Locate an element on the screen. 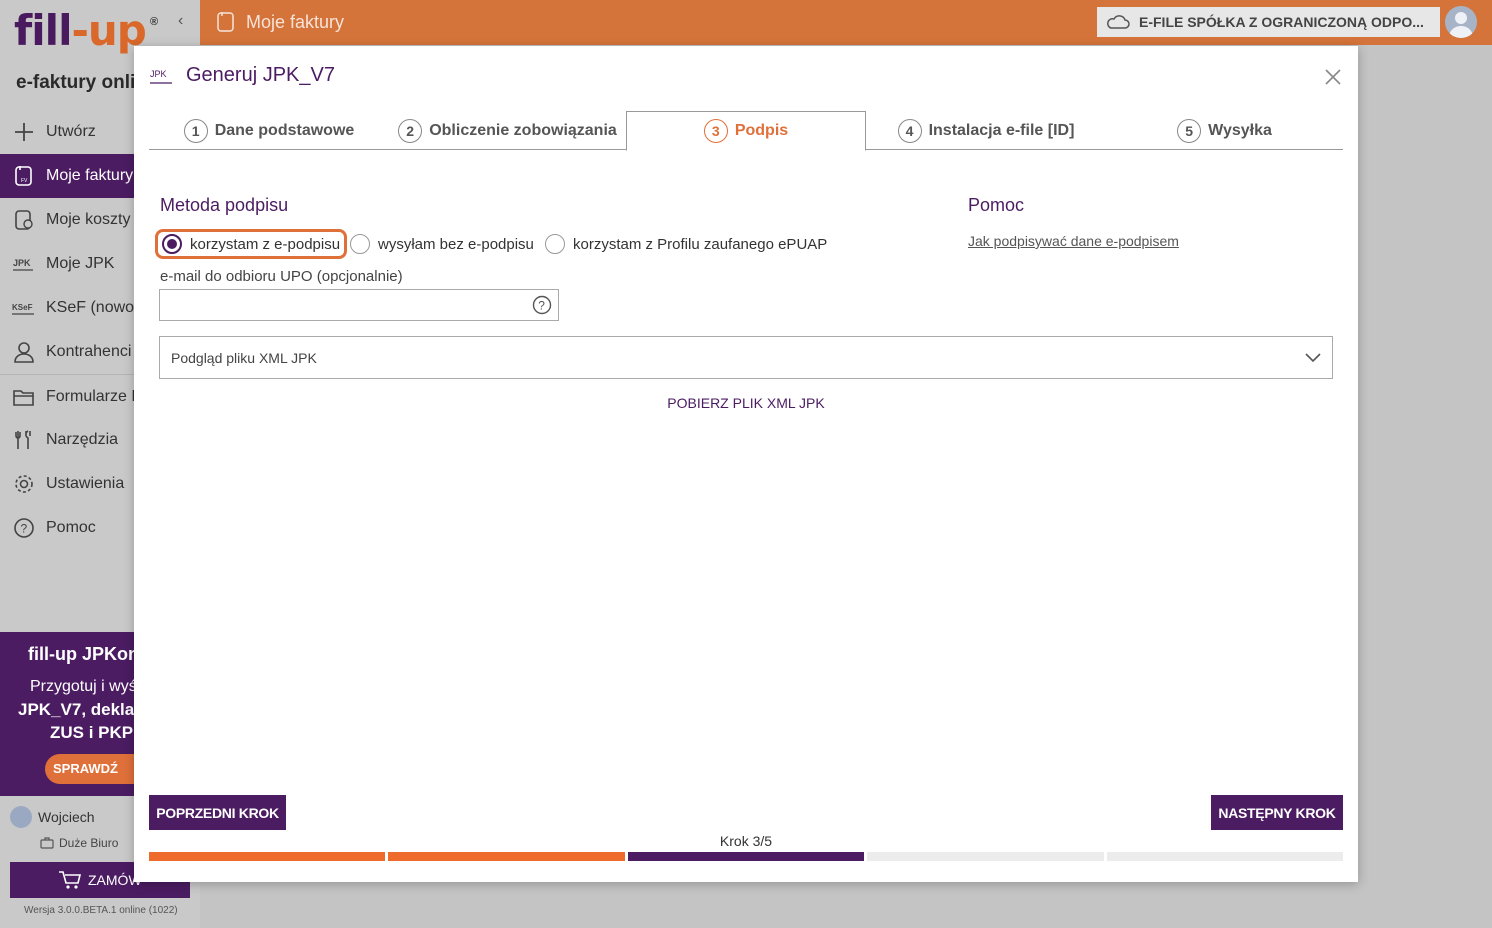 The image size is (1492, 928). radio-label: korzystam z Profilu zaufanego ePUAP is located at coordinates (700, 244).